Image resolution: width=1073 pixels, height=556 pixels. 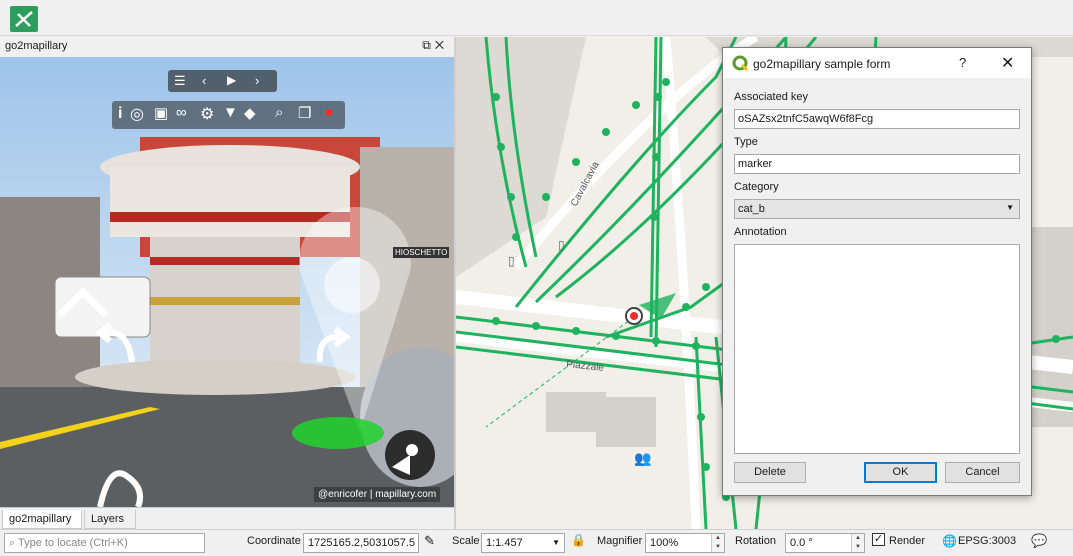 What do you see at coordinates (274, 541) in the screenshot?
I see `coordinate-label: Coordinate` at bounding box center [274, 541].